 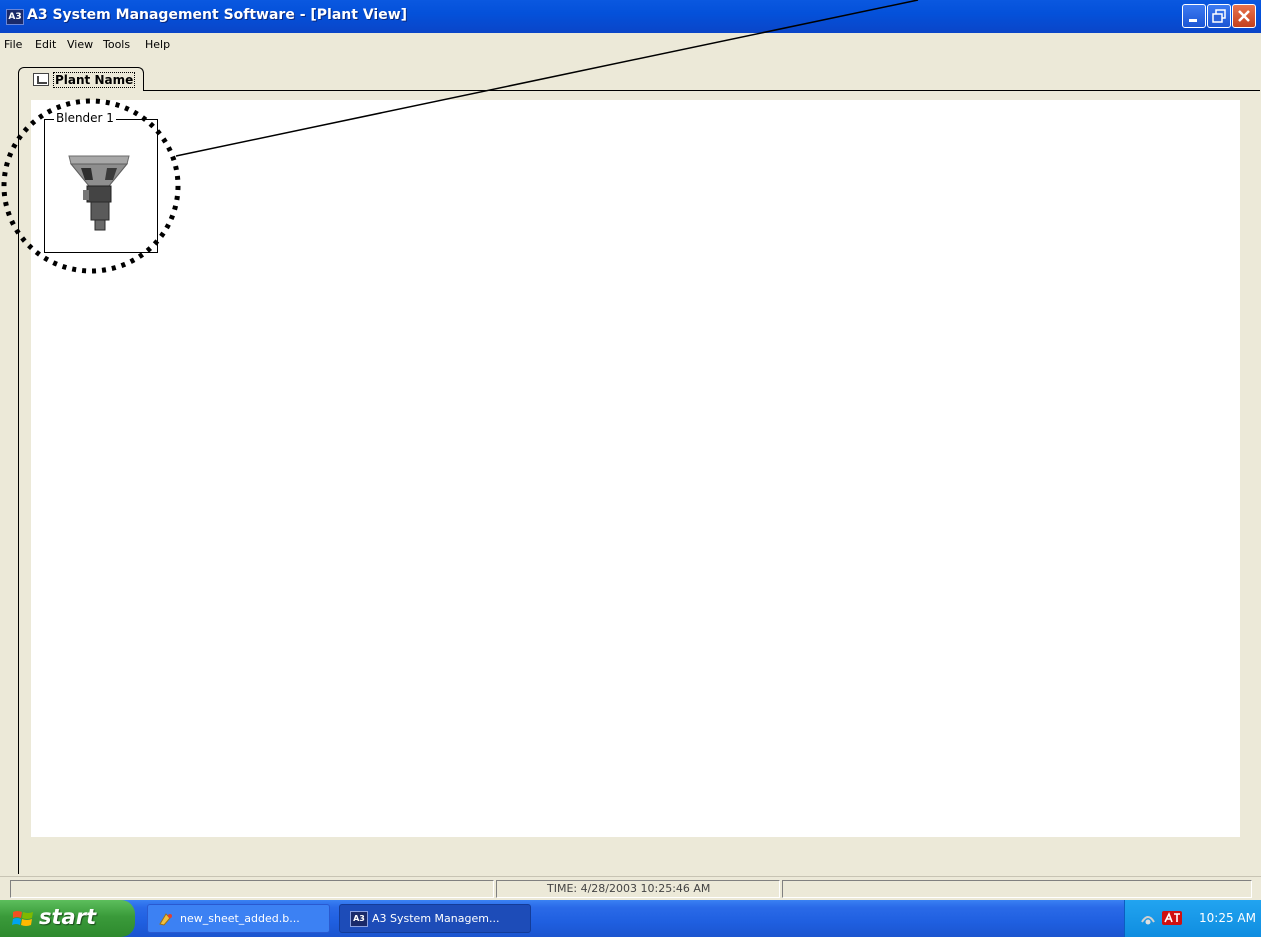 I want to click on status-pane-time: TIME: 4/28/2003 10:25:46 AM, so click(x=638, y=889).